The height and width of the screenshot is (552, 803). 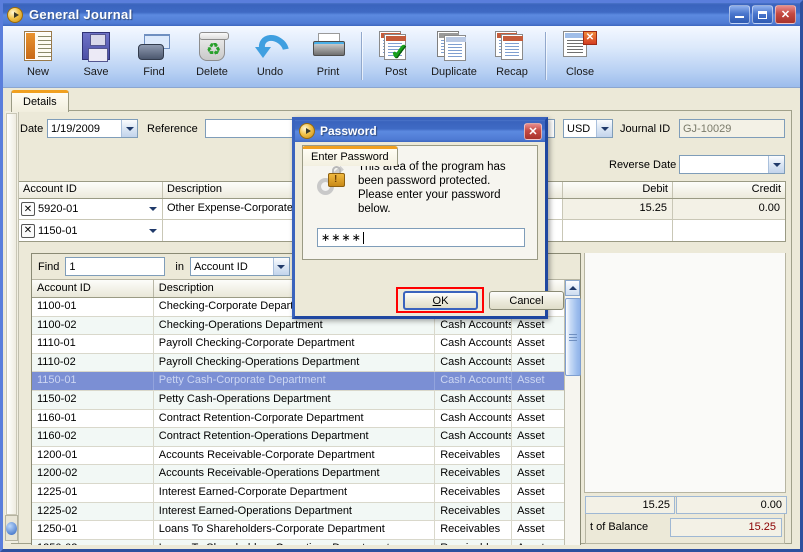 I want to click on maximize-button, so click(x=762, y=14).